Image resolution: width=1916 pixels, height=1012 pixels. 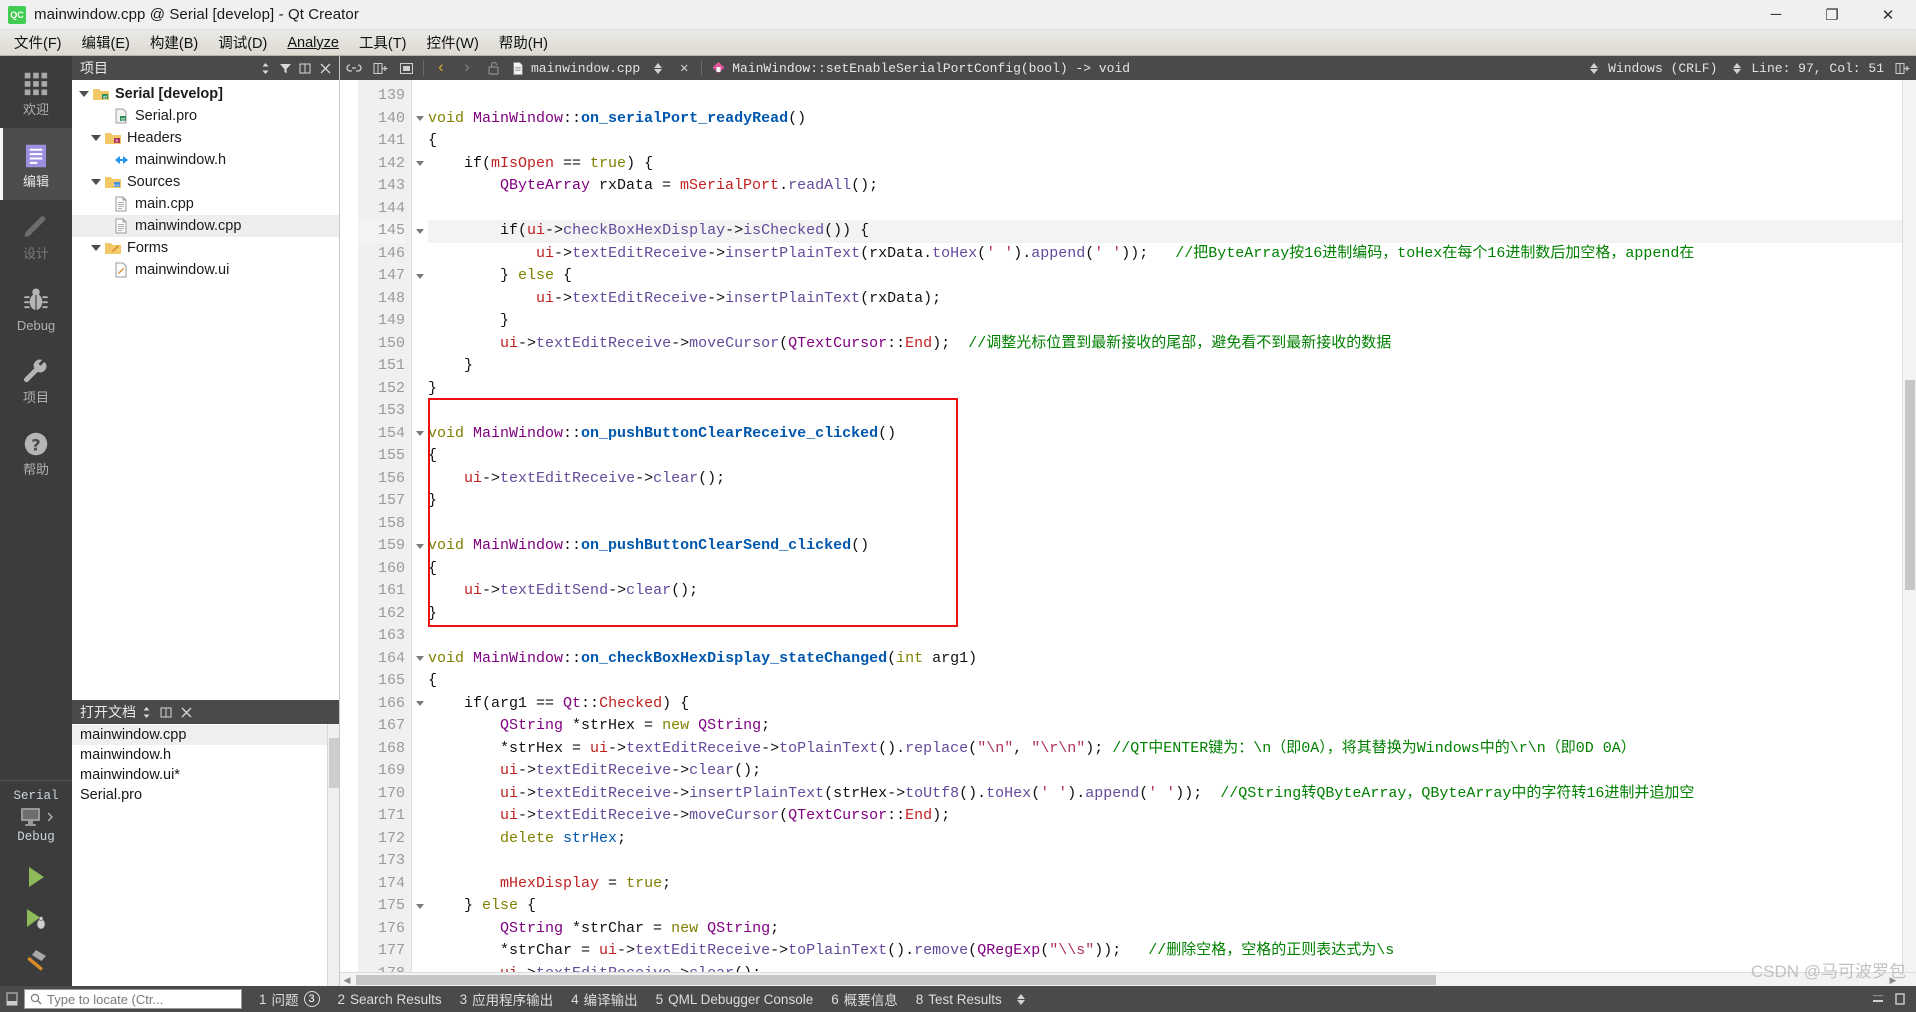 I want to click on code-line: delete strHex;, so click(x=1172, y=839).